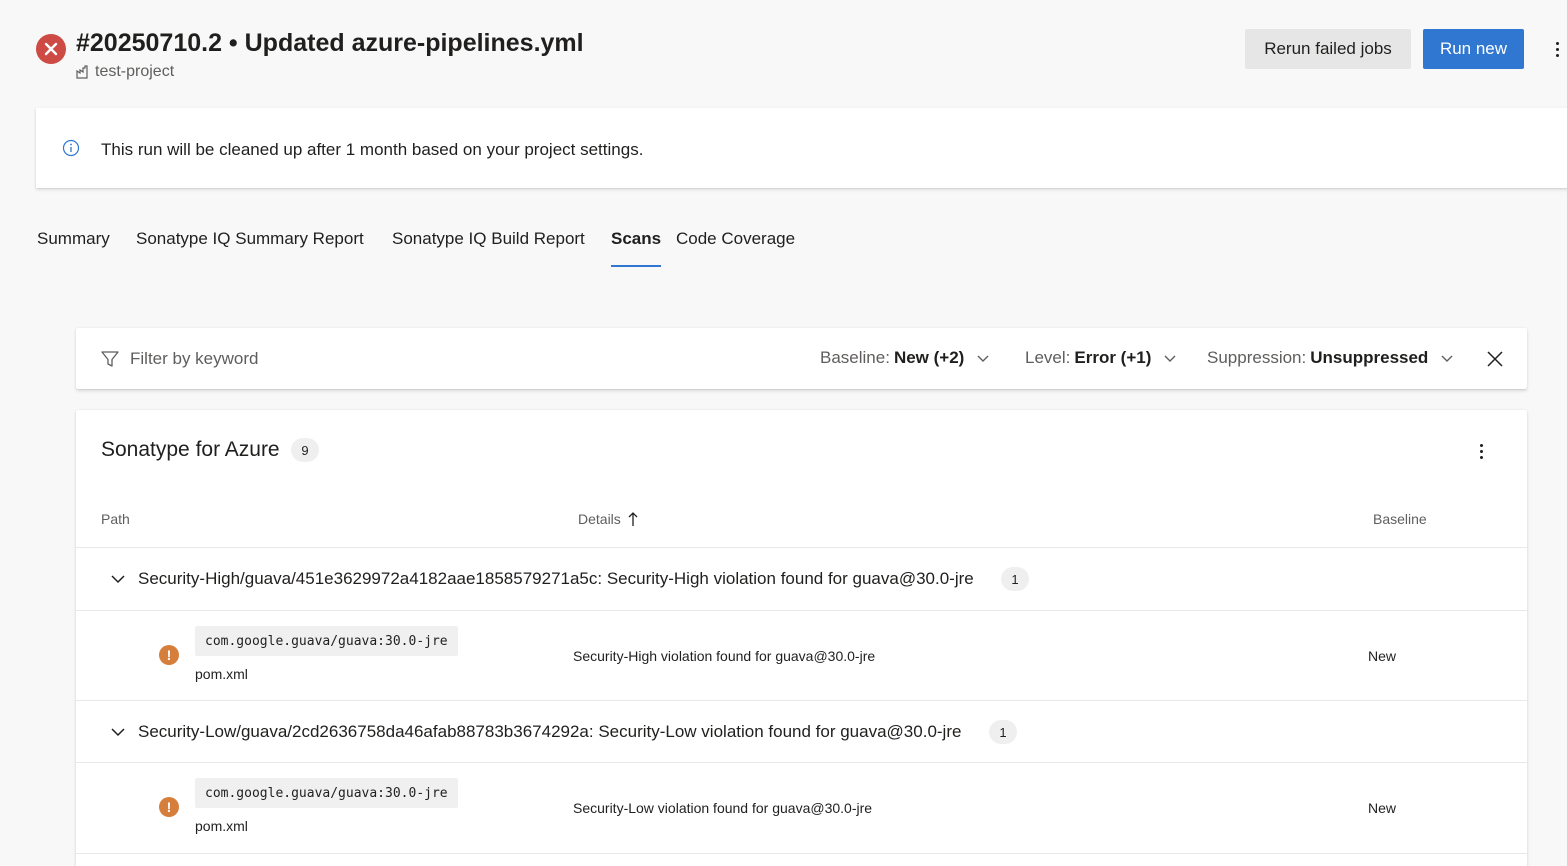 The width and height of the screenshot is (1567, 866). I want to click on column-header-details: Details, so click(608, 519).